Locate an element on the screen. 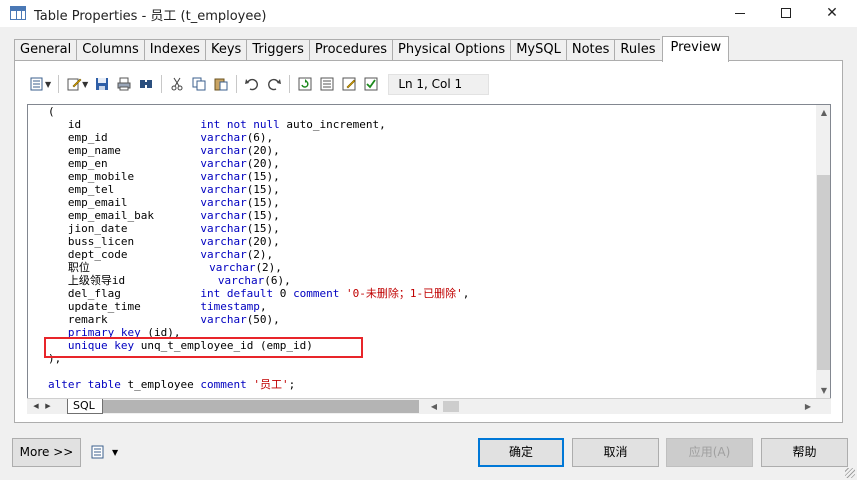 The width and height of the screenshot is (857, 480). cancel-button: 取消 is located at coordinates (615, 452).